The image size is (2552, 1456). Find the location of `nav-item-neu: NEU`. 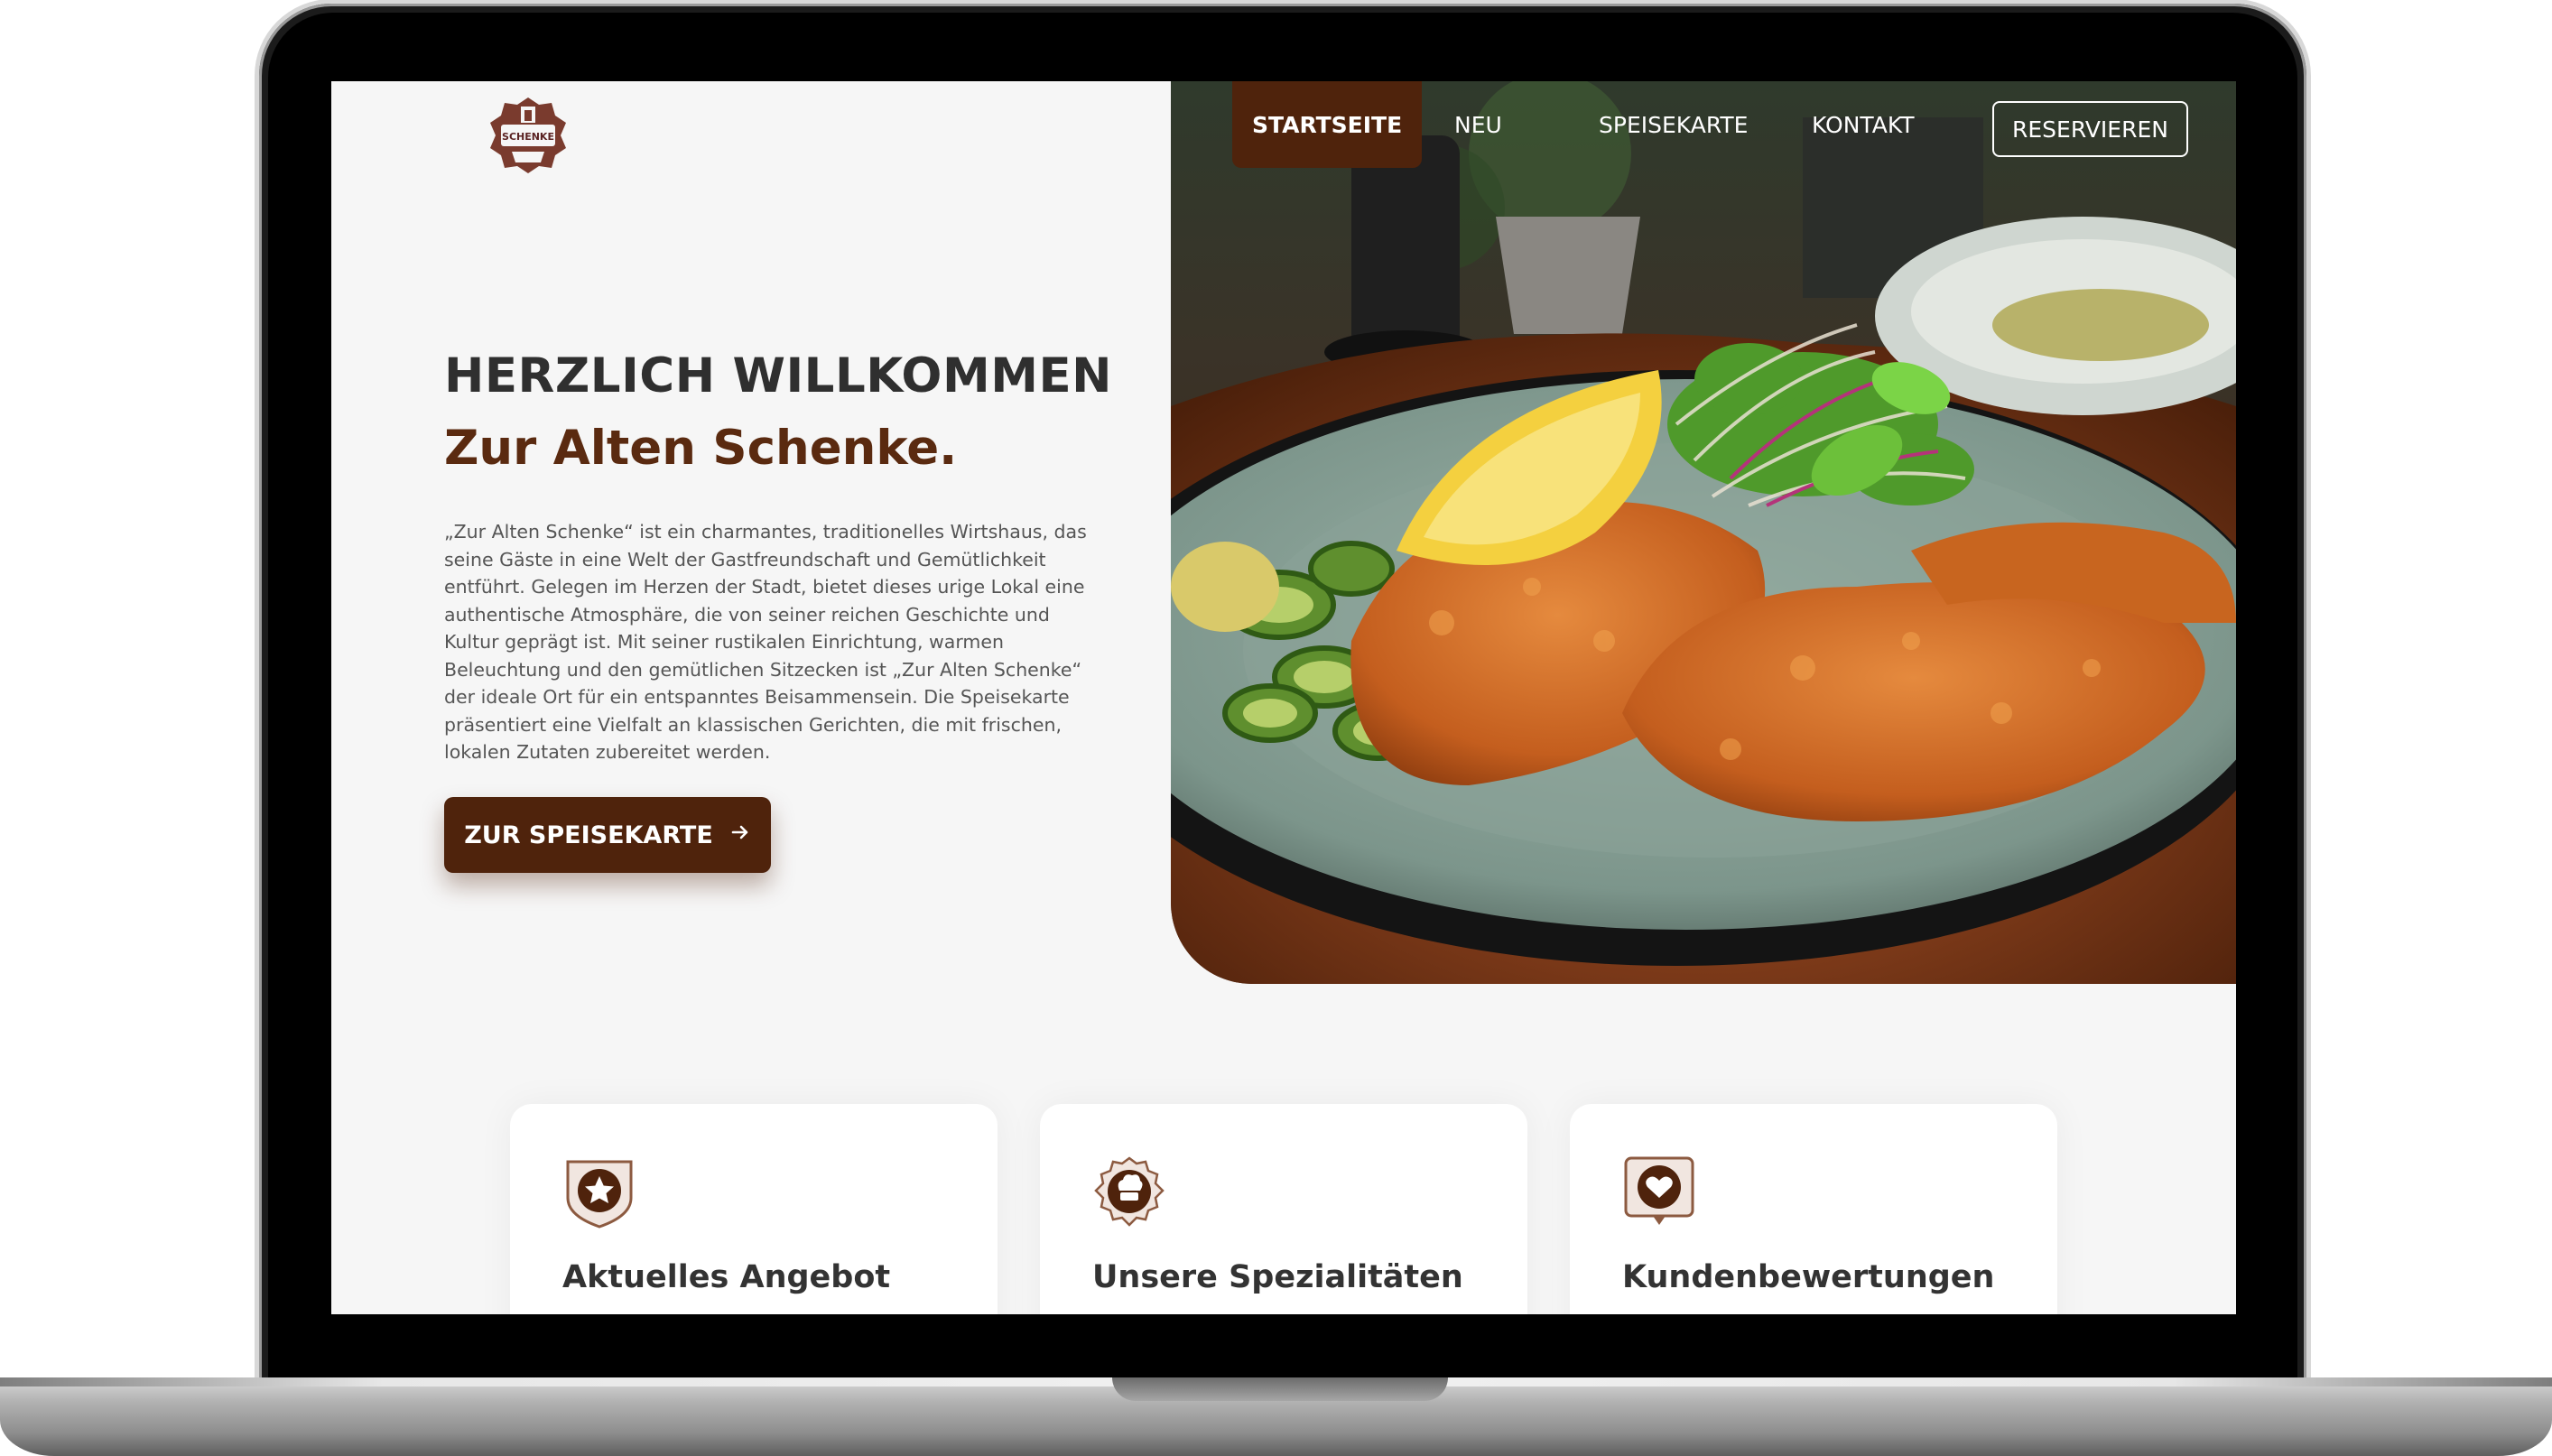

nav-item-neu: NEU is located at coordinates (1478, 125).